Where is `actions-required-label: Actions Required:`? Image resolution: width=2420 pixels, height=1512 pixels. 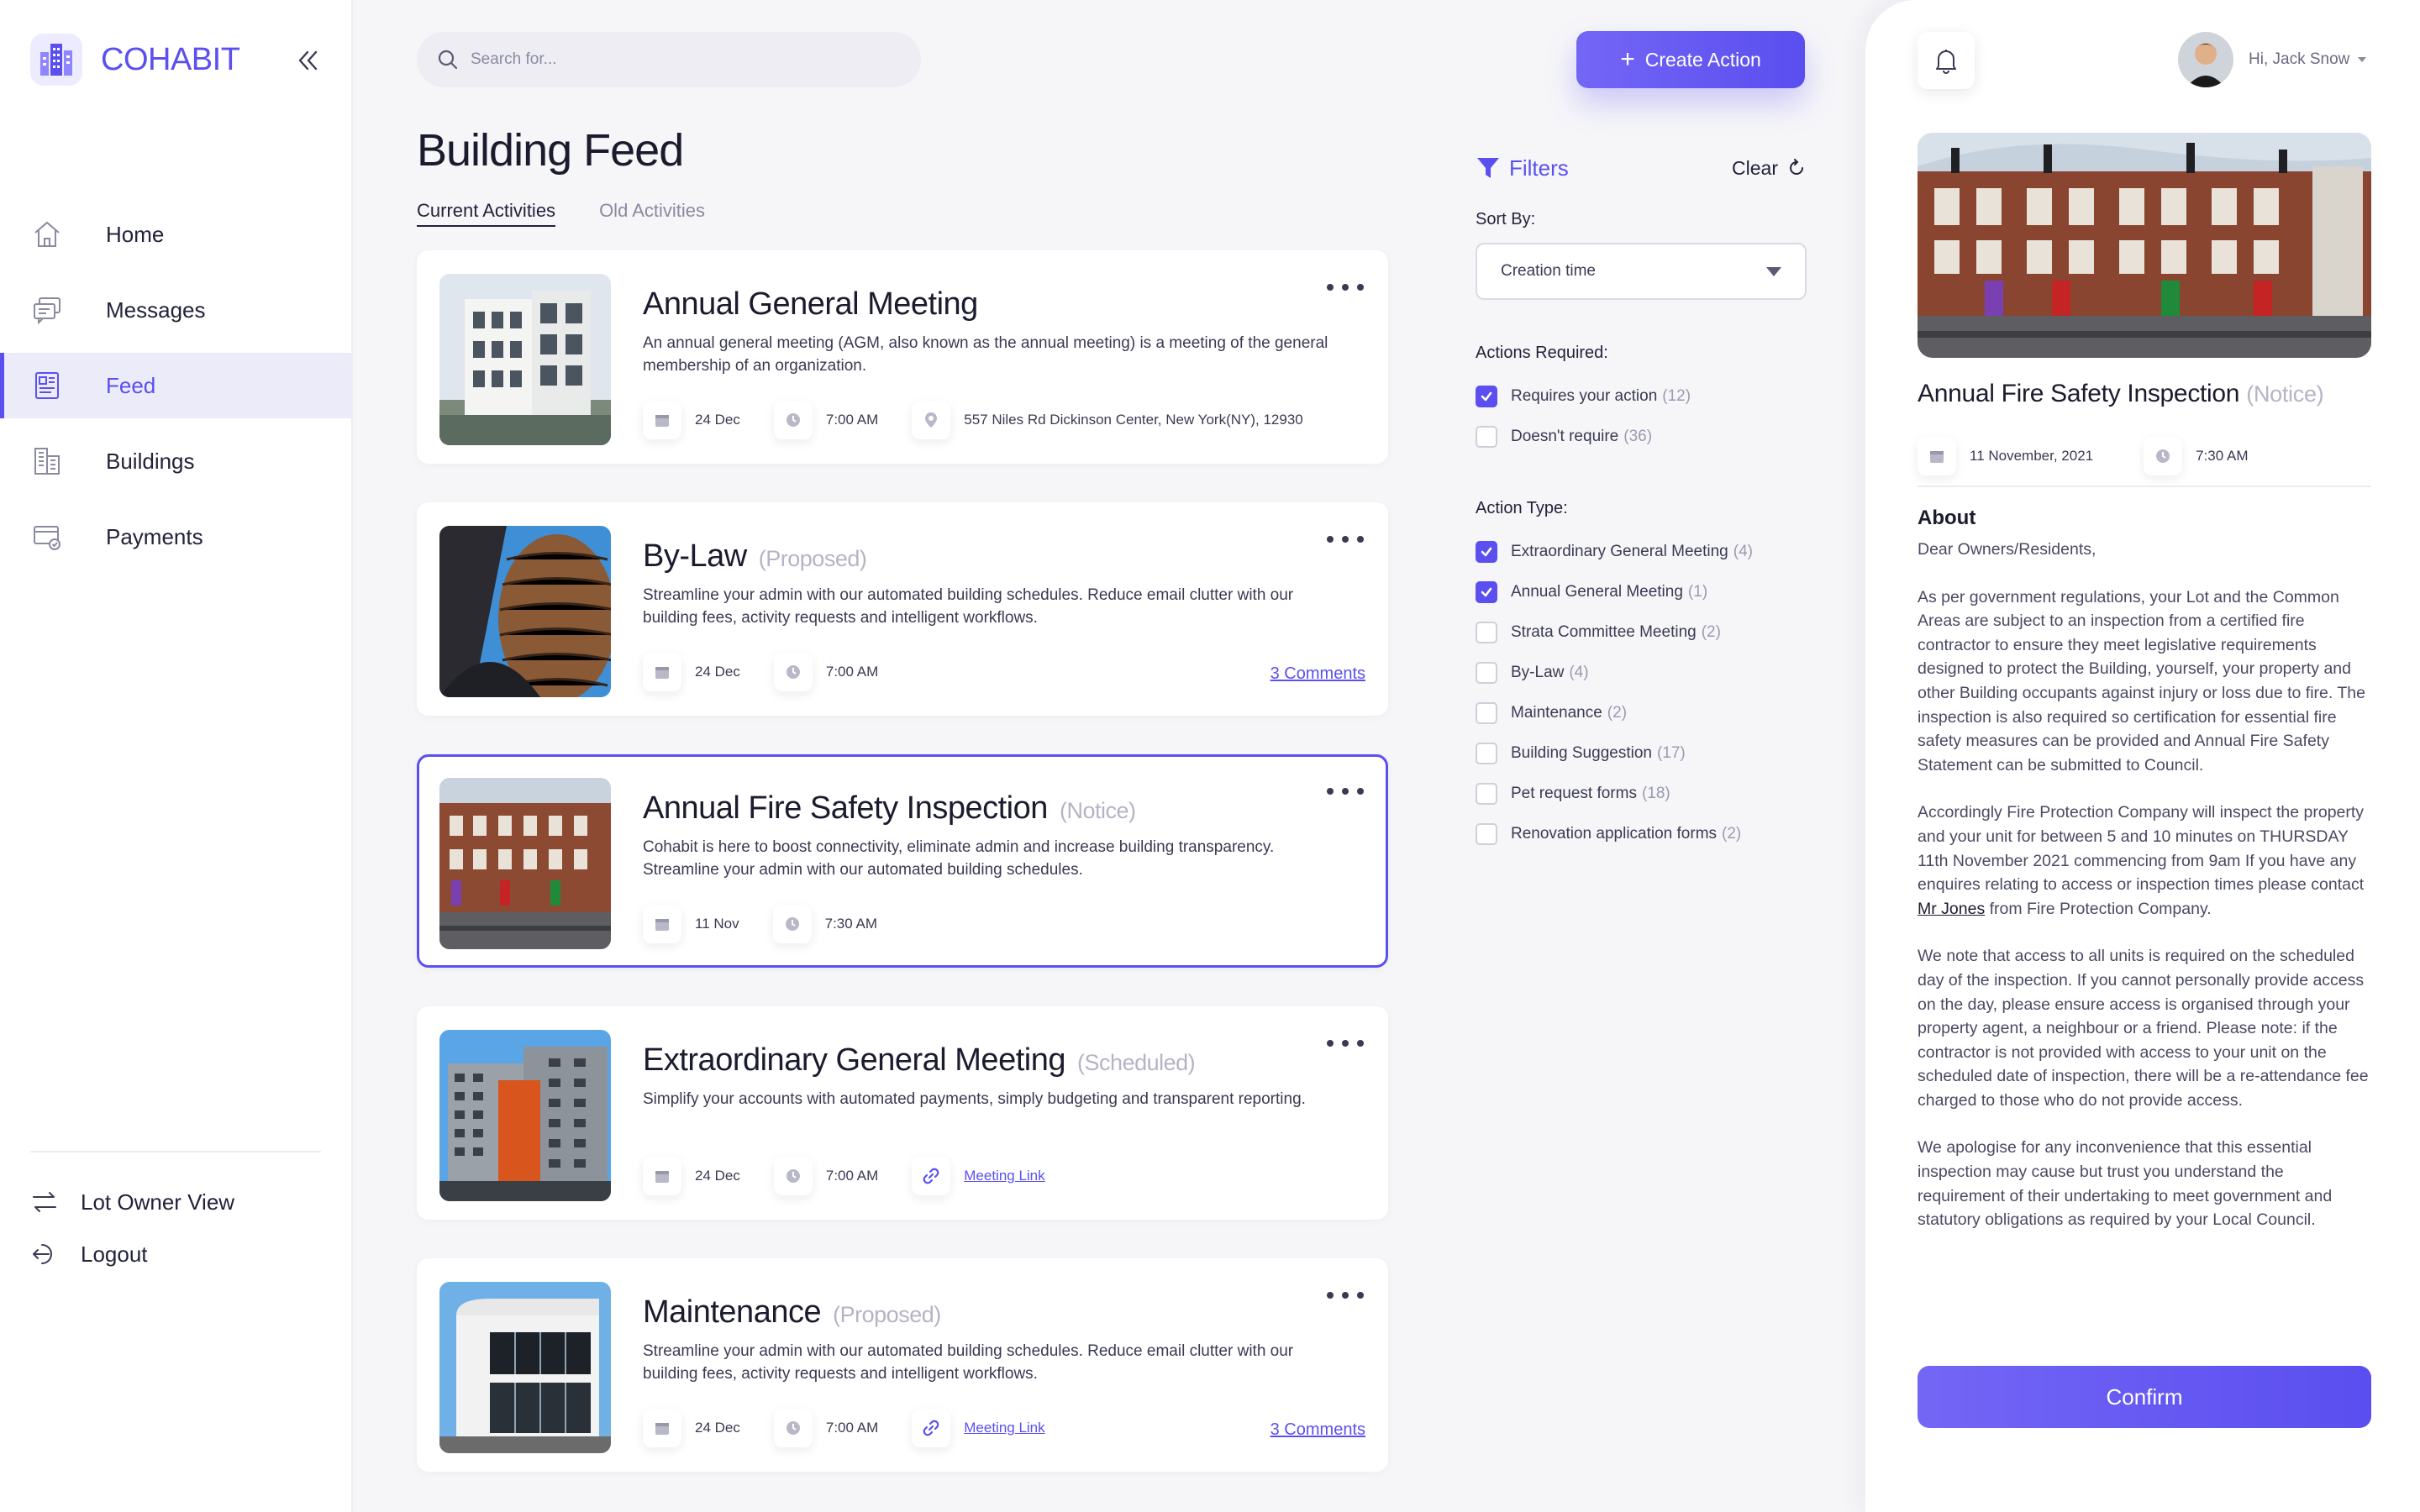
actions-required-label: Actions Required: is located at coordinates (1542, 353).